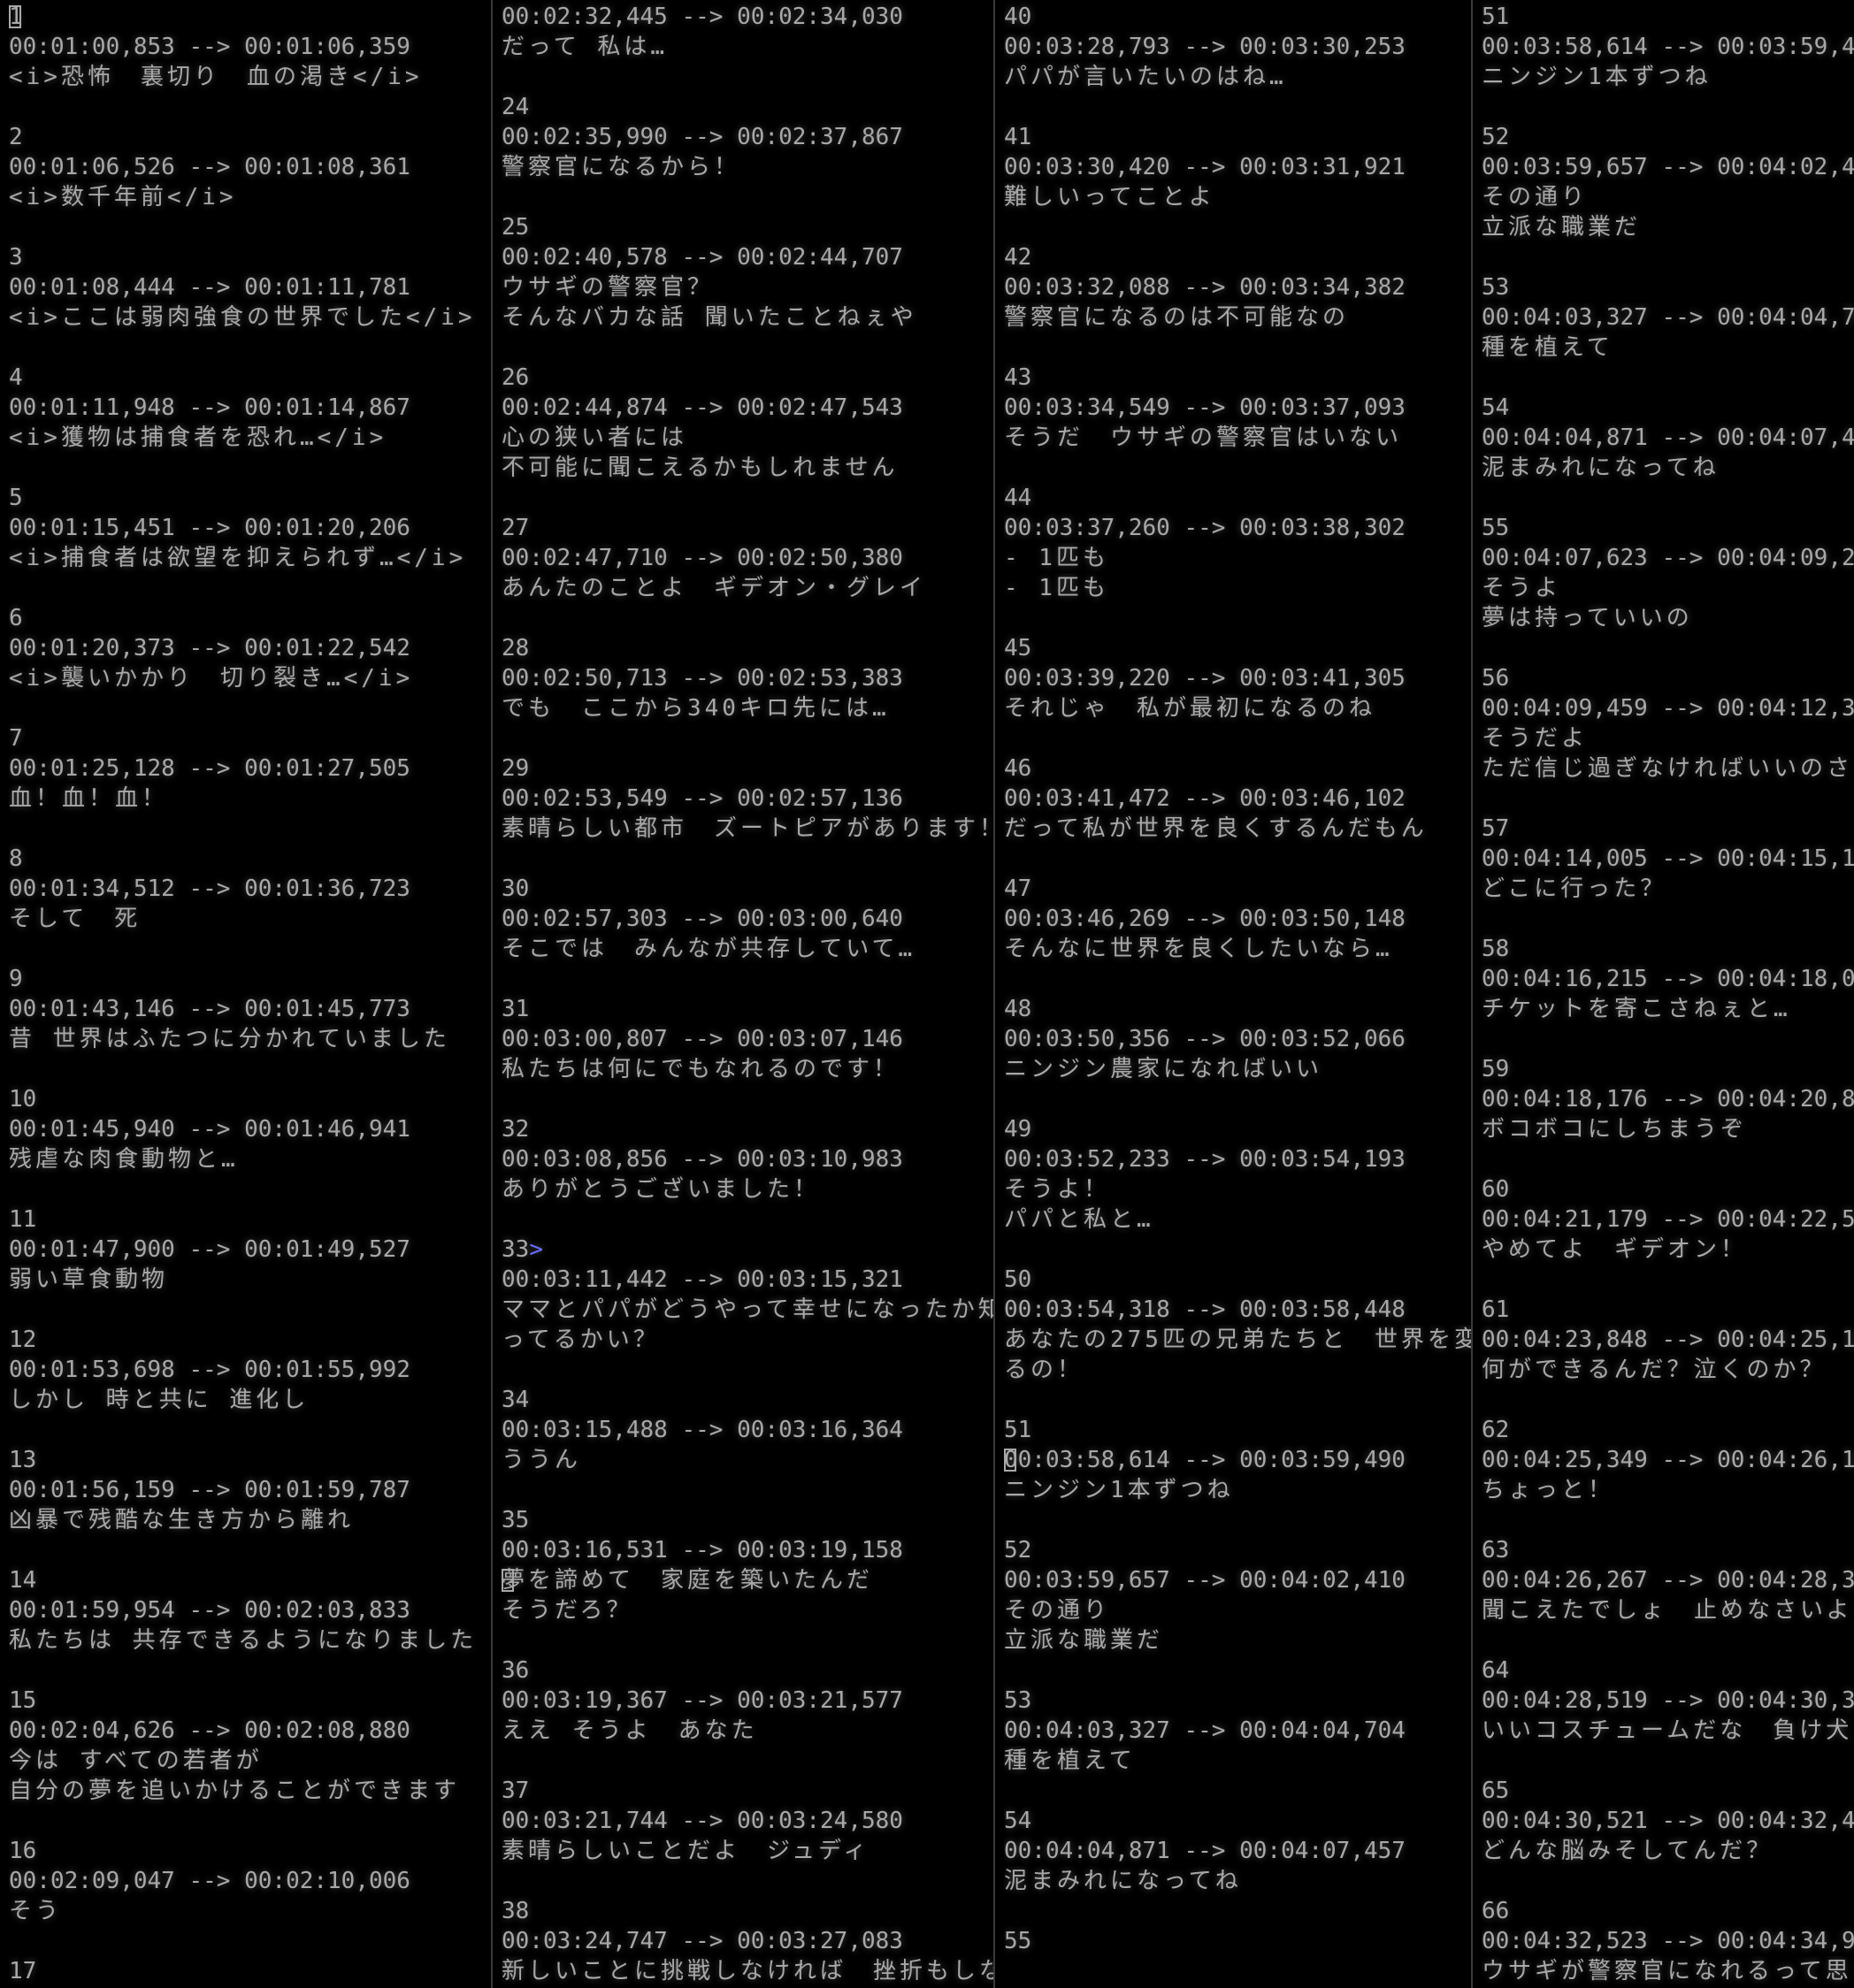 Image resolution: width=1854 pixels, height=1988 pixels. Describe the element at coordinates (516, 1129) in the screenshot. I see `subtitle-index: 32` at that location.